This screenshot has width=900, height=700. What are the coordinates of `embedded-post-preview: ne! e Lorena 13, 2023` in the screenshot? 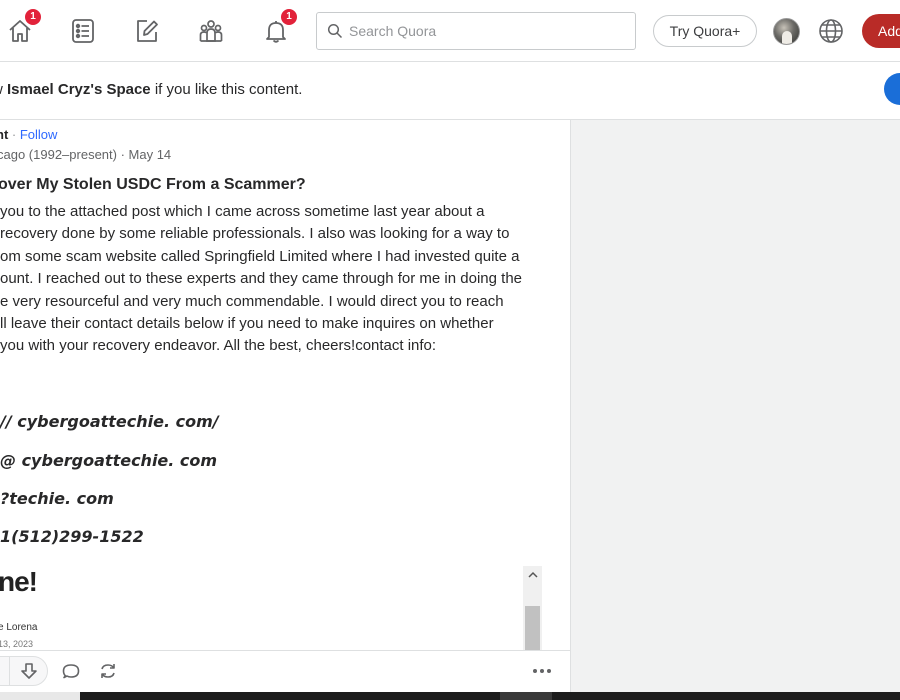 It's located at (272, 610).